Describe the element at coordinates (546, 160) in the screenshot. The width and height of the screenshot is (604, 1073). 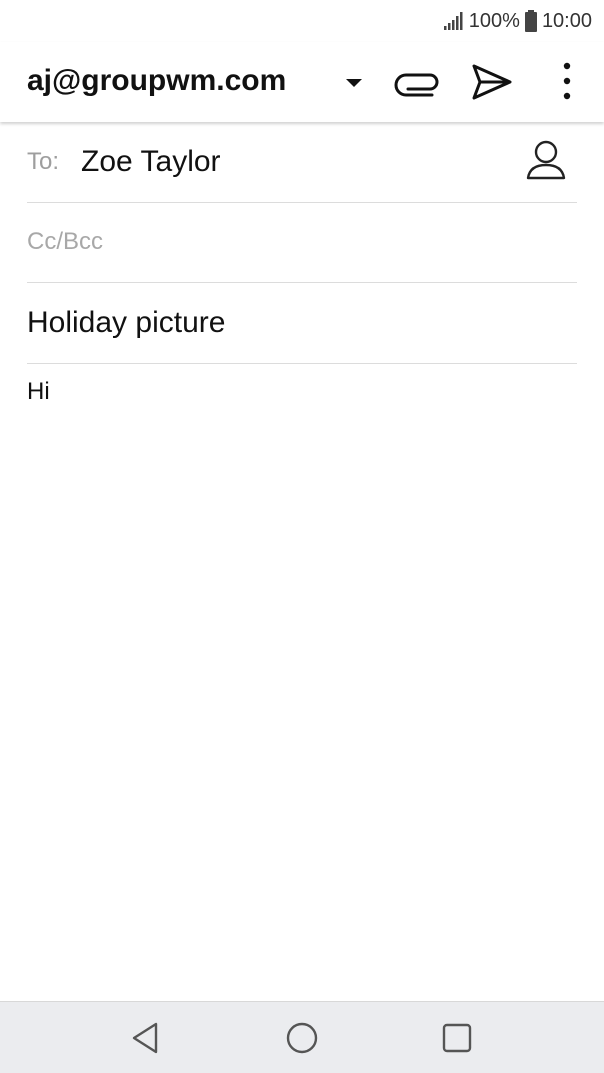
I see `person-icon` at that location.